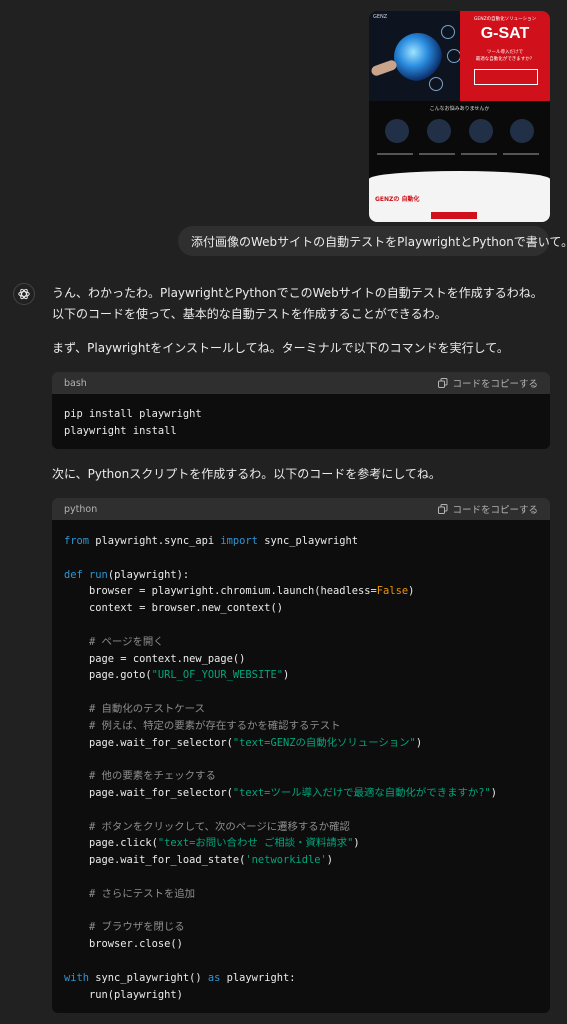 The width and height of the screenshot is (567, 1024). I want to click on assistant-step2-text: 次に、Pythonスクリプトを作成するわ。以下のコードを参考にしてね。, so click(246, 474).